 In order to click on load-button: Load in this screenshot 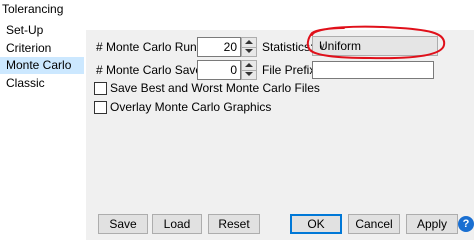, I will do `click(177, 224)`.